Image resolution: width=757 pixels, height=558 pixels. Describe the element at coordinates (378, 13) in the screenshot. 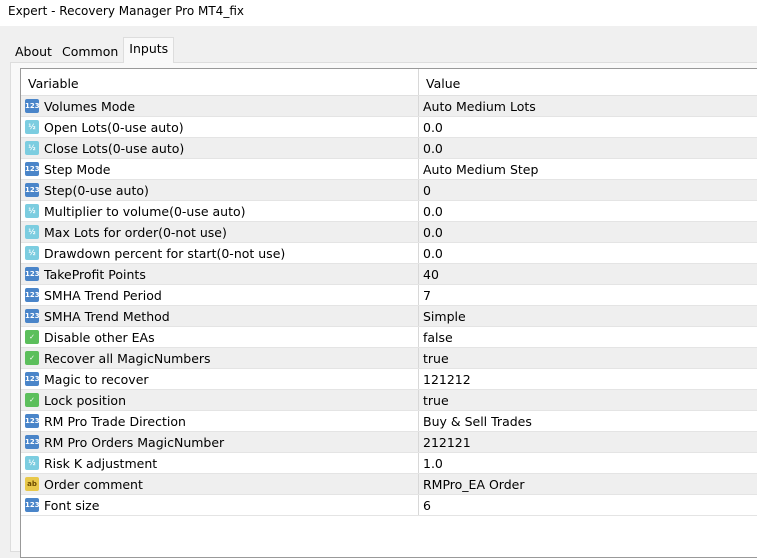

I see `window-title: Expert - Recovery Manager Pro MT4_fix` at that location.